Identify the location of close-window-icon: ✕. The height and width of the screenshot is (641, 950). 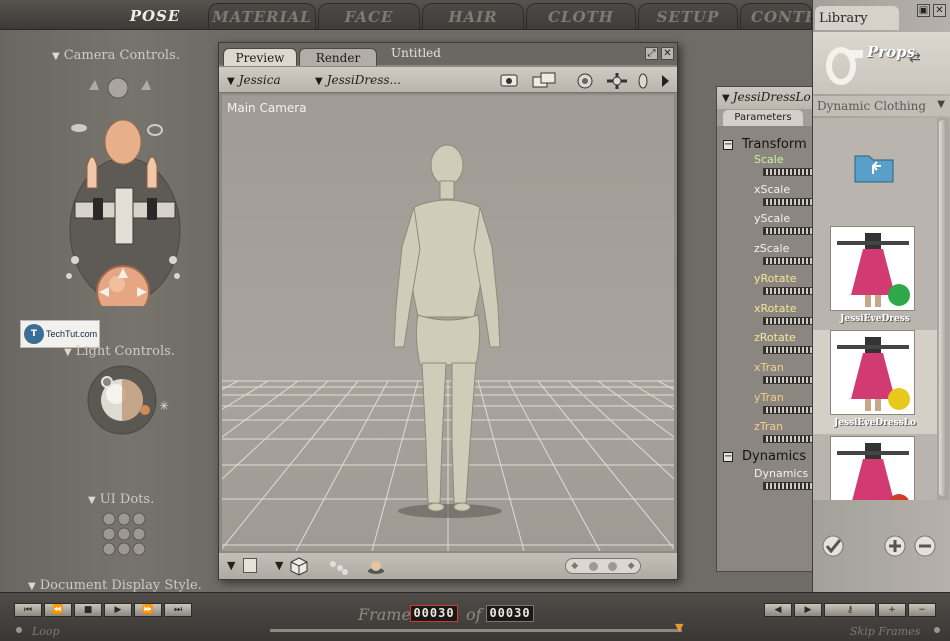
(667, 53).